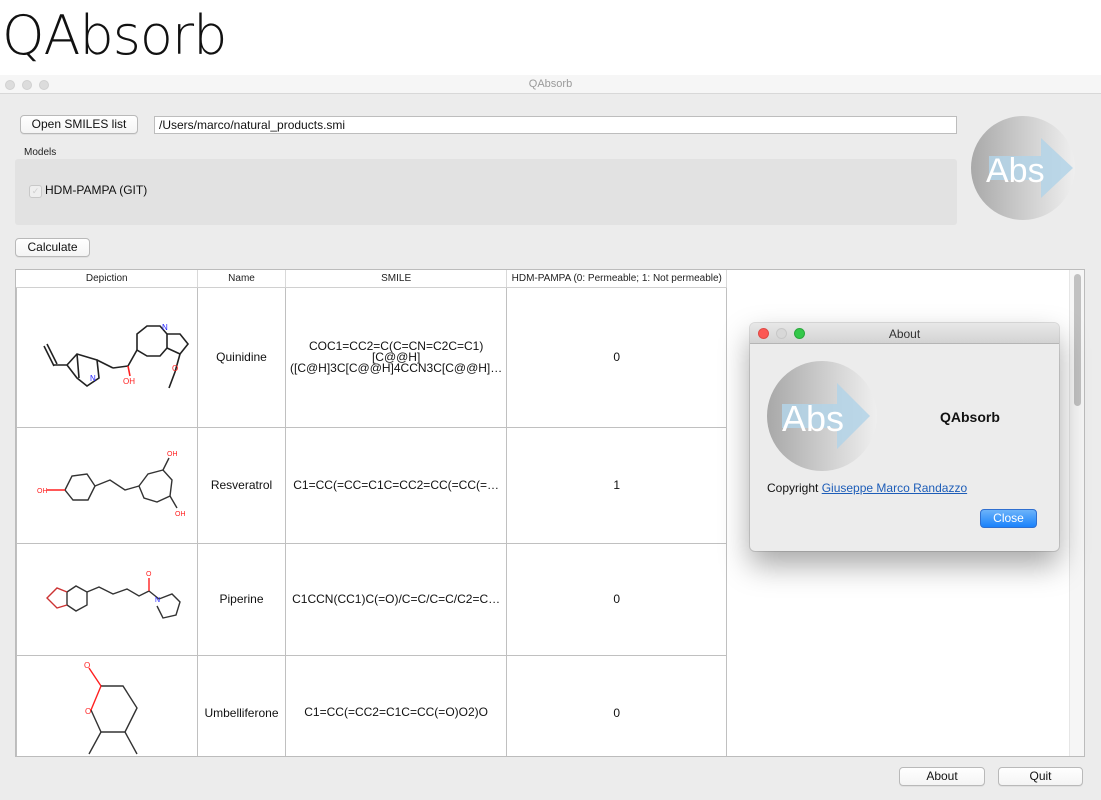  I want to click on table-scrollbar, so click(1076, 513).